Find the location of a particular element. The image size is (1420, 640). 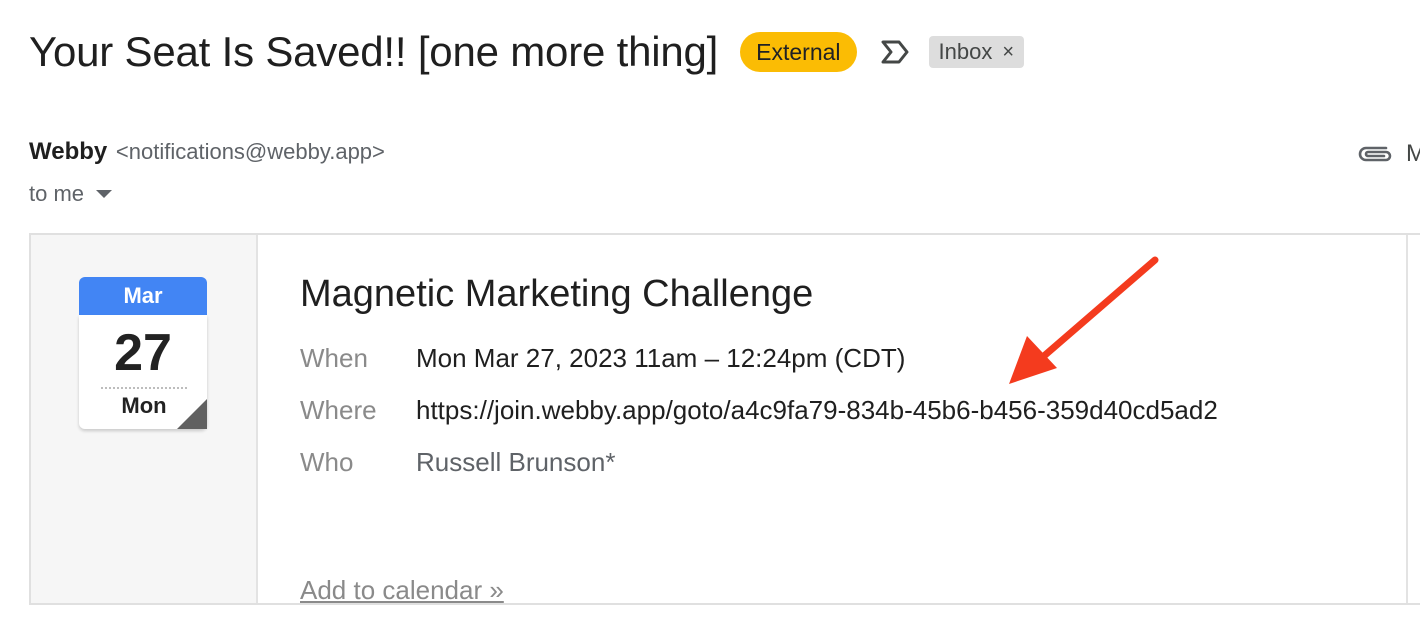

attachment-area: M is located at coordinates (1388, 154).